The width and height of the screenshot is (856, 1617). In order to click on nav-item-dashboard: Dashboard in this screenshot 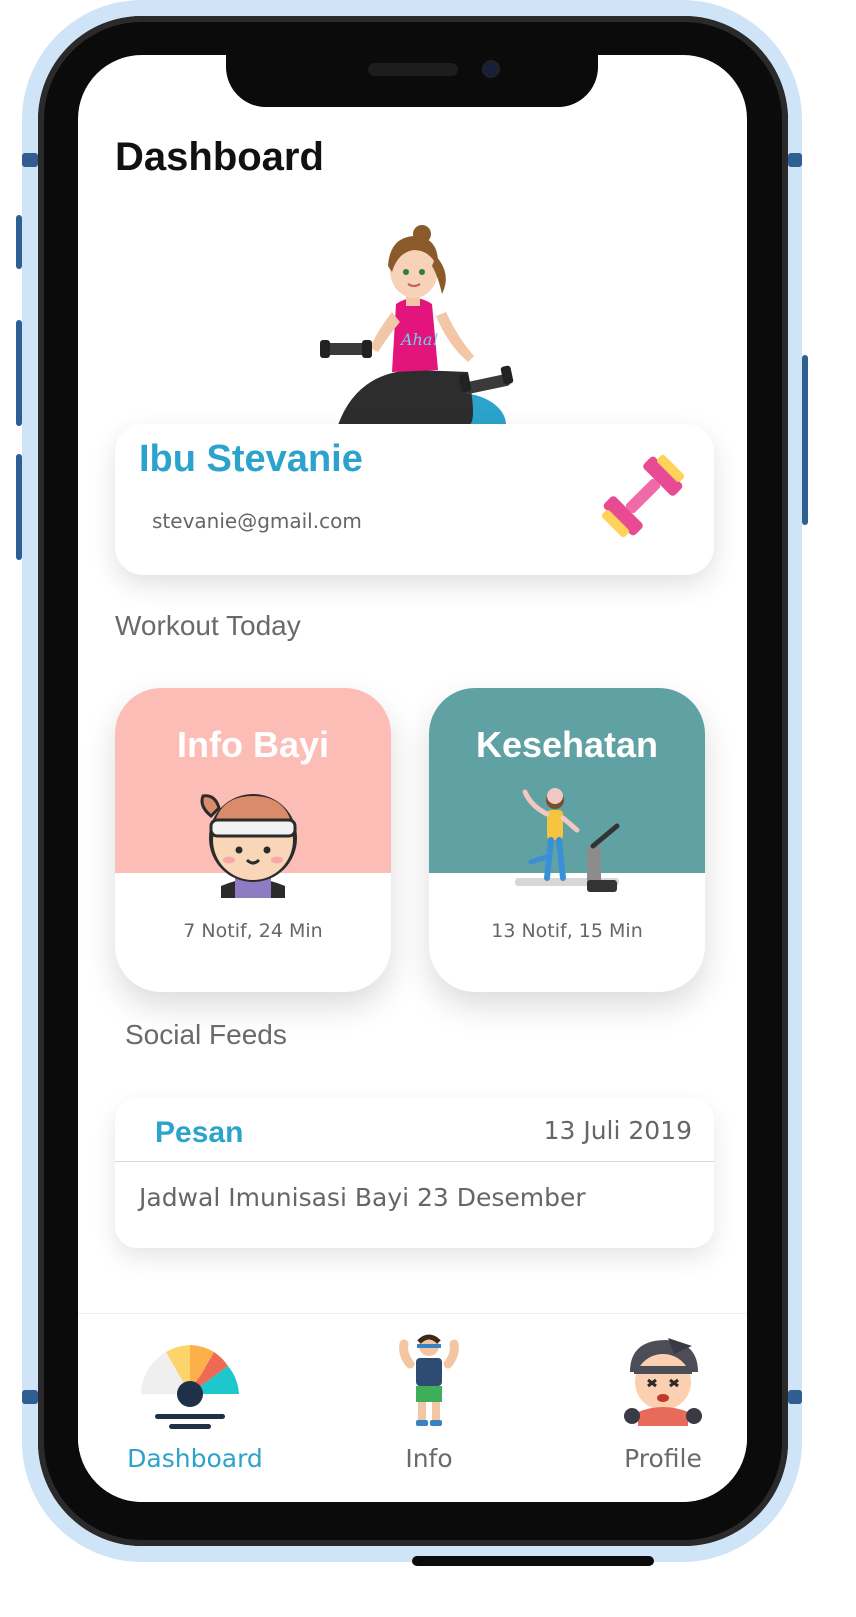, I will do `click(195, 1408)`.